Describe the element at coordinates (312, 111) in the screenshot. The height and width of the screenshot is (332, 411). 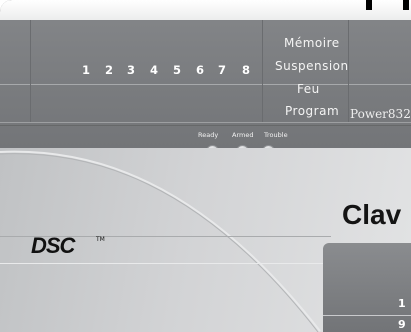
I see `label-program: Program` at that location.